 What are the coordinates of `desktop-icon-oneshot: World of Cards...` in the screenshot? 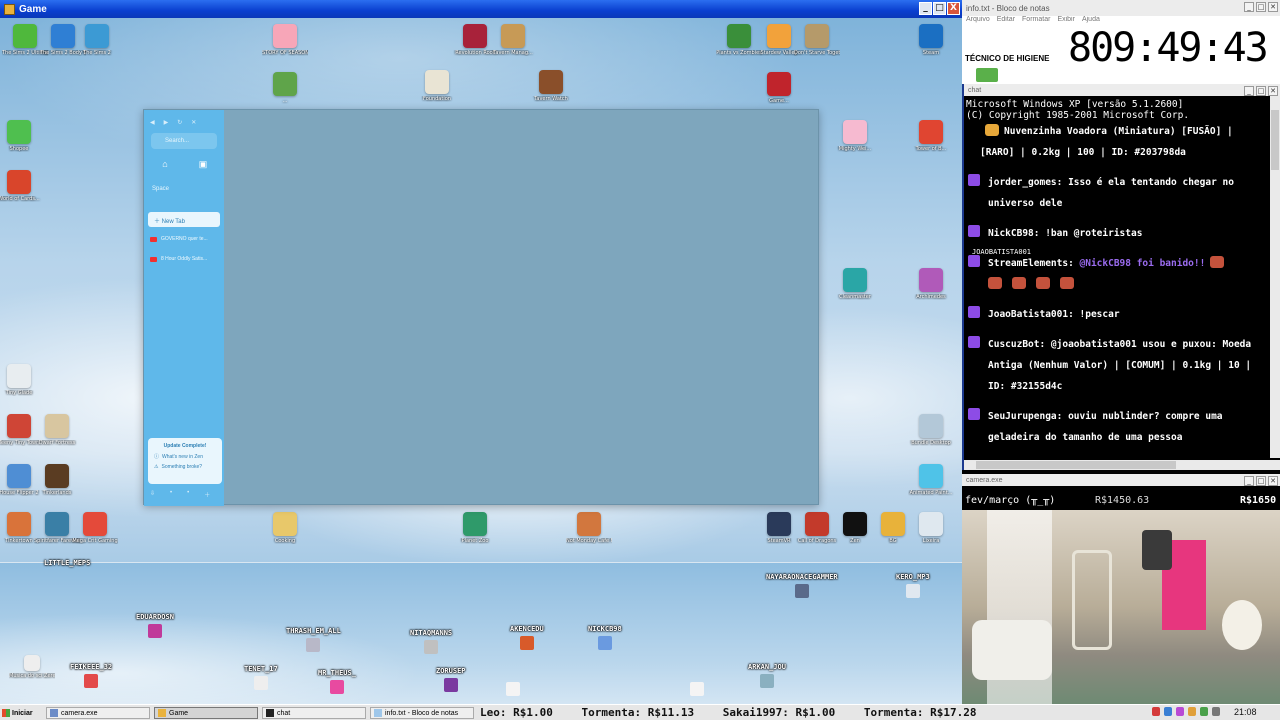 It's located at (21, 186).